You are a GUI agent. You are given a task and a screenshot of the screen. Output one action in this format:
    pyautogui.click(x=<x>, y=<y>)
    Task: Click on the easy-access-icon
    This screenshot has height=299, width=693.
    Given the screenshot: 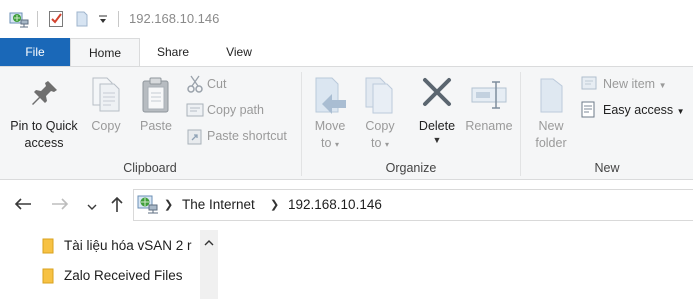 What is the action you would take?
    pyautogui.click(x=589, y=111)
    